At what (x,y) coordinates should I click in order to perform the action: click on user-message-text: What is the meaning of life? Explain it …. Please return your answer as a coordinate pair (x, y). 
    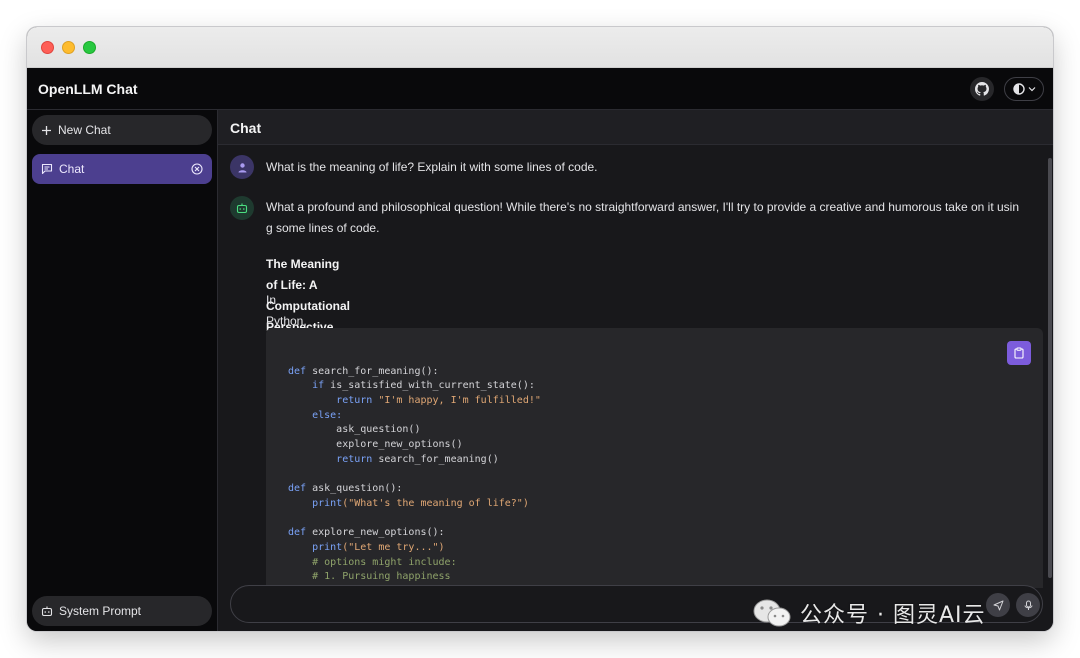
    Looking at the image, I should click on (432, 167).